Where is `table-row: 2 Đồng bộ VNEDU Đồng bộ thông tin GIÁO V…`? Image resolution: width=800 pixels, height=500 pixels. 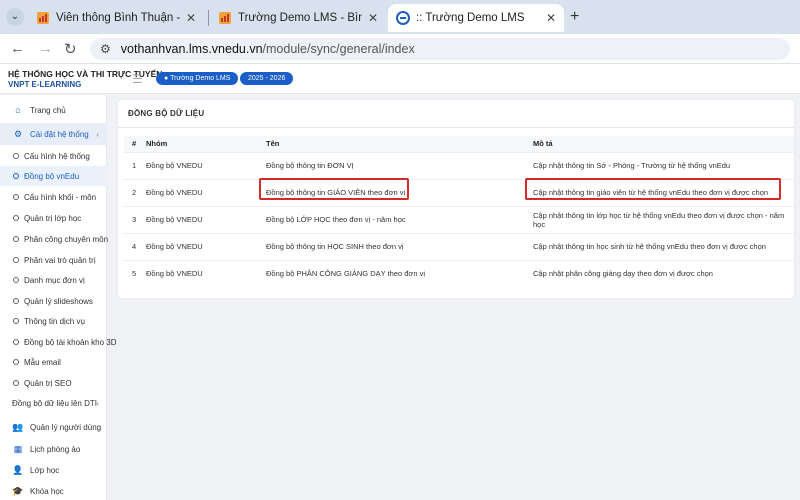
table-row: 2 Đồng bộ VNEDU Đồng bộ thông tin GIÁO V… is located at coordinates (459, 192).